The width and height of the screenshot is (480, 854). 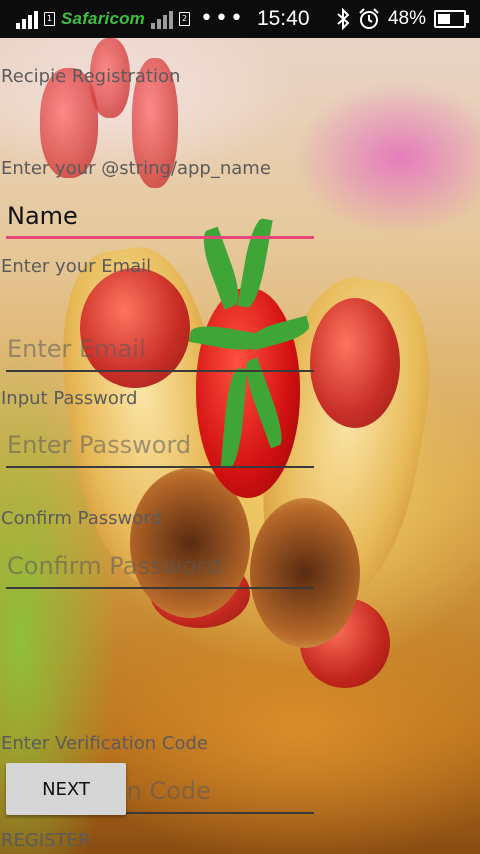 I want to click on bluetooth-icon, so click(x=343, y=19).